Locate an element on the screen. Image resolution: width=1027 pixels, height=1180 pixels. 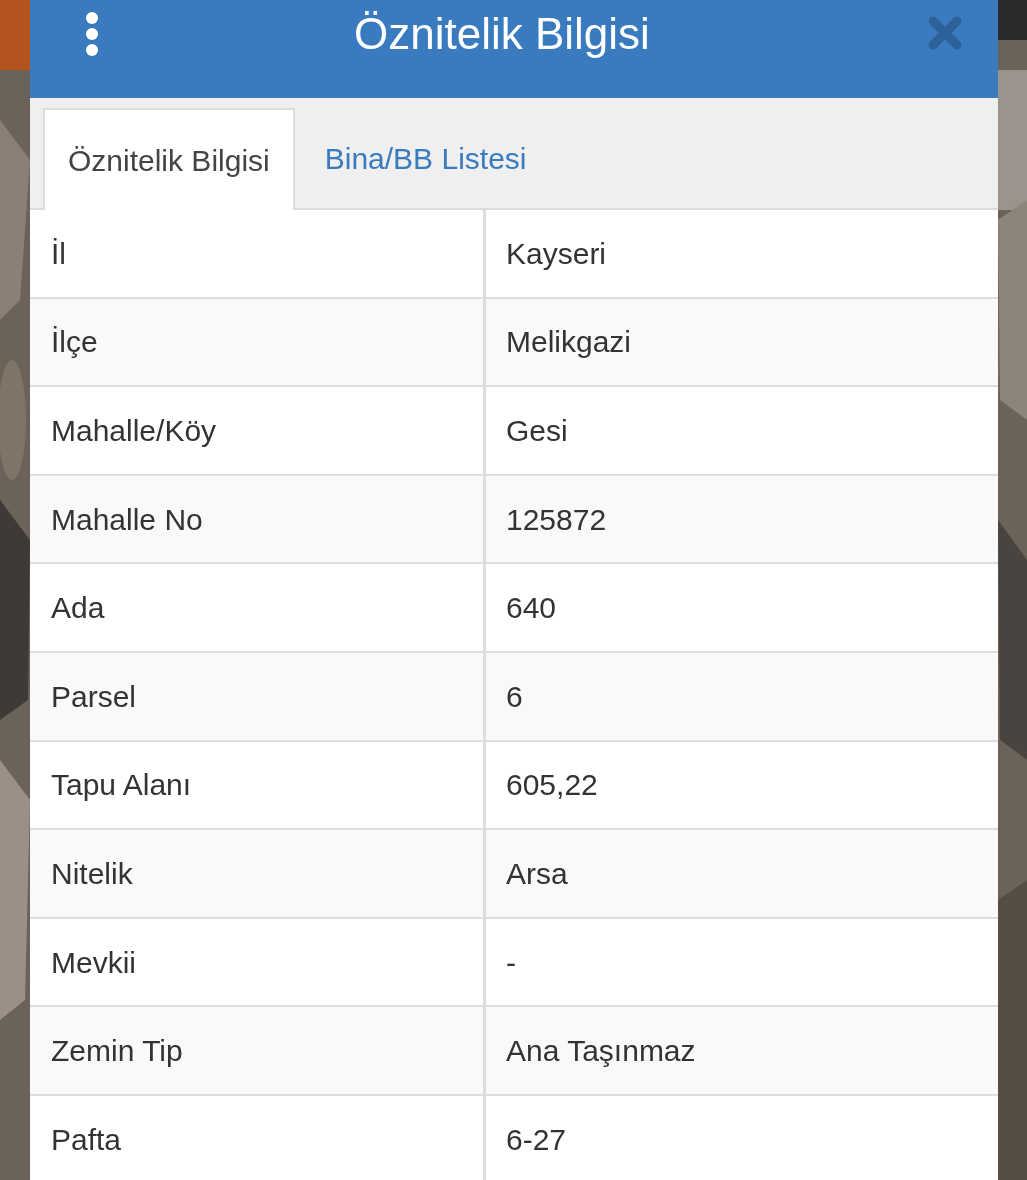
attribute-value: Gesi is located at coordinates (537, 431).